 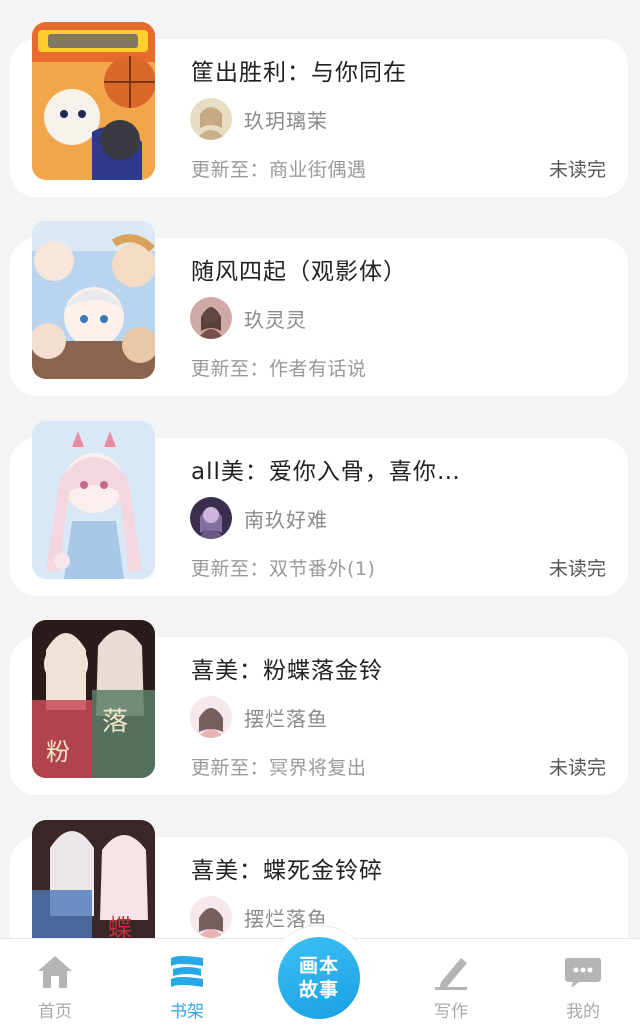 I want to click on bottom-tab-bar: 首页 书架 画本 故事 写作 我的, so click(x=320, y=979).